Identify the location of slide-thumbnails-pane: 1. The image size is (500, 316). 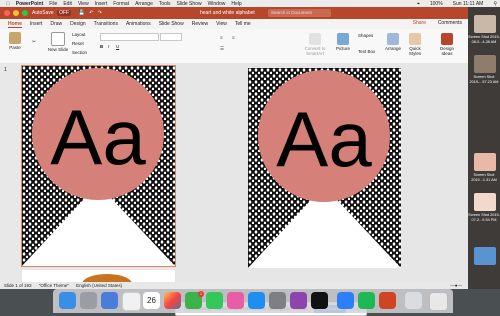
(10, 172).